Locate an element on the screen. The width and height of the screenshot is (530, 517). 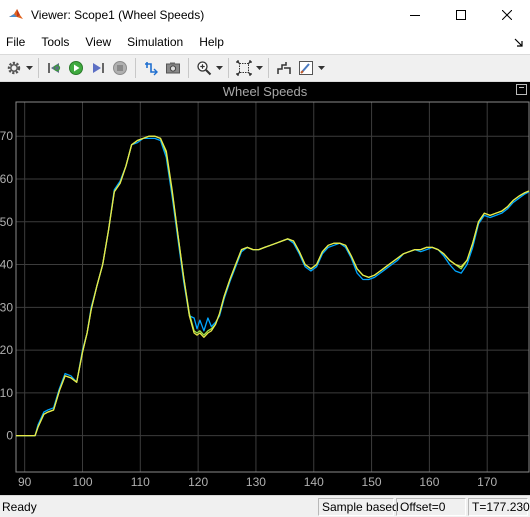
x-tick-label: 130 is located at coordinates (256, 482).